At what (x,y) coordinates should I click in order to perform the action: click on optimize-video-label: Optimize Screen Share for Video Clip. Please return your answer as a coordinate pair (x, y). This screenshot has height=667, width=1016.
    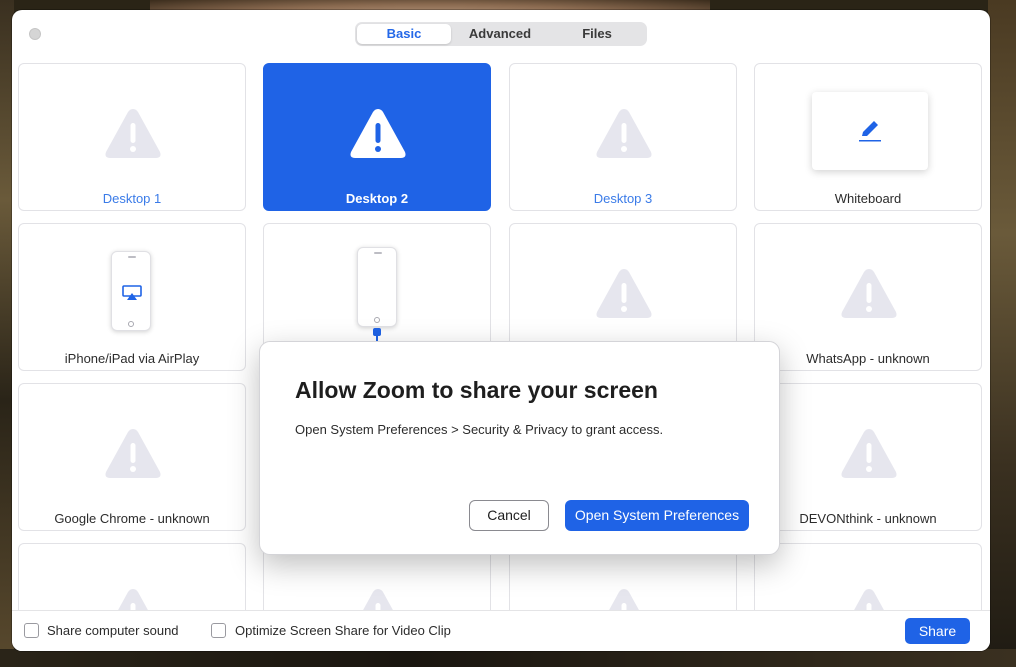
    Looking at the image, I should click on (343, 630).